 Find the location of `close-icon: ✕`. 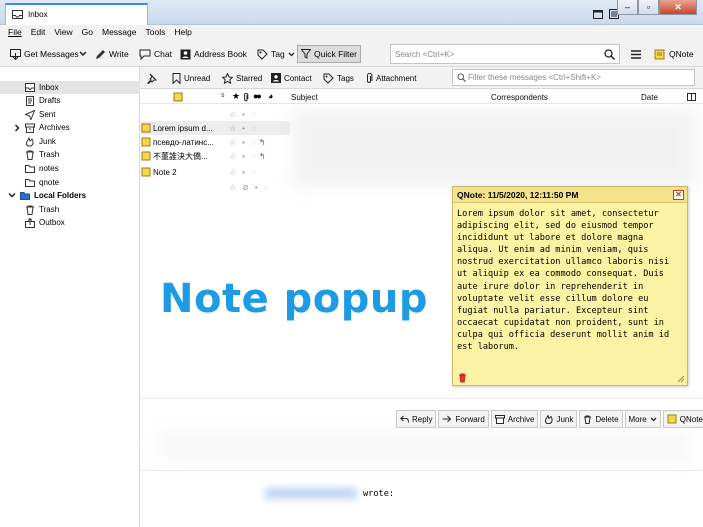

close-icon: ✕ is located at coordinates (678, 195).